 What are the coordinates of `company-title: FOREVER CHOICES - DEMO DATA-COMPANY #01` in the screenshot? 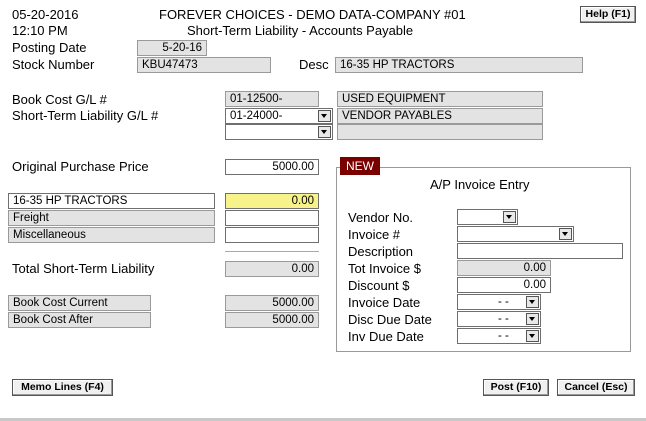 It's located at (312, 14).